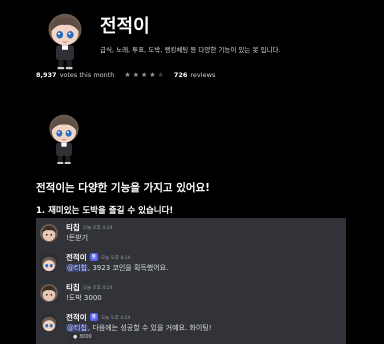  What do you see at coordinates (144, 75) in the screenshot?
I see `rating-stars: ★★★★★` at bounding box center [144, 75].